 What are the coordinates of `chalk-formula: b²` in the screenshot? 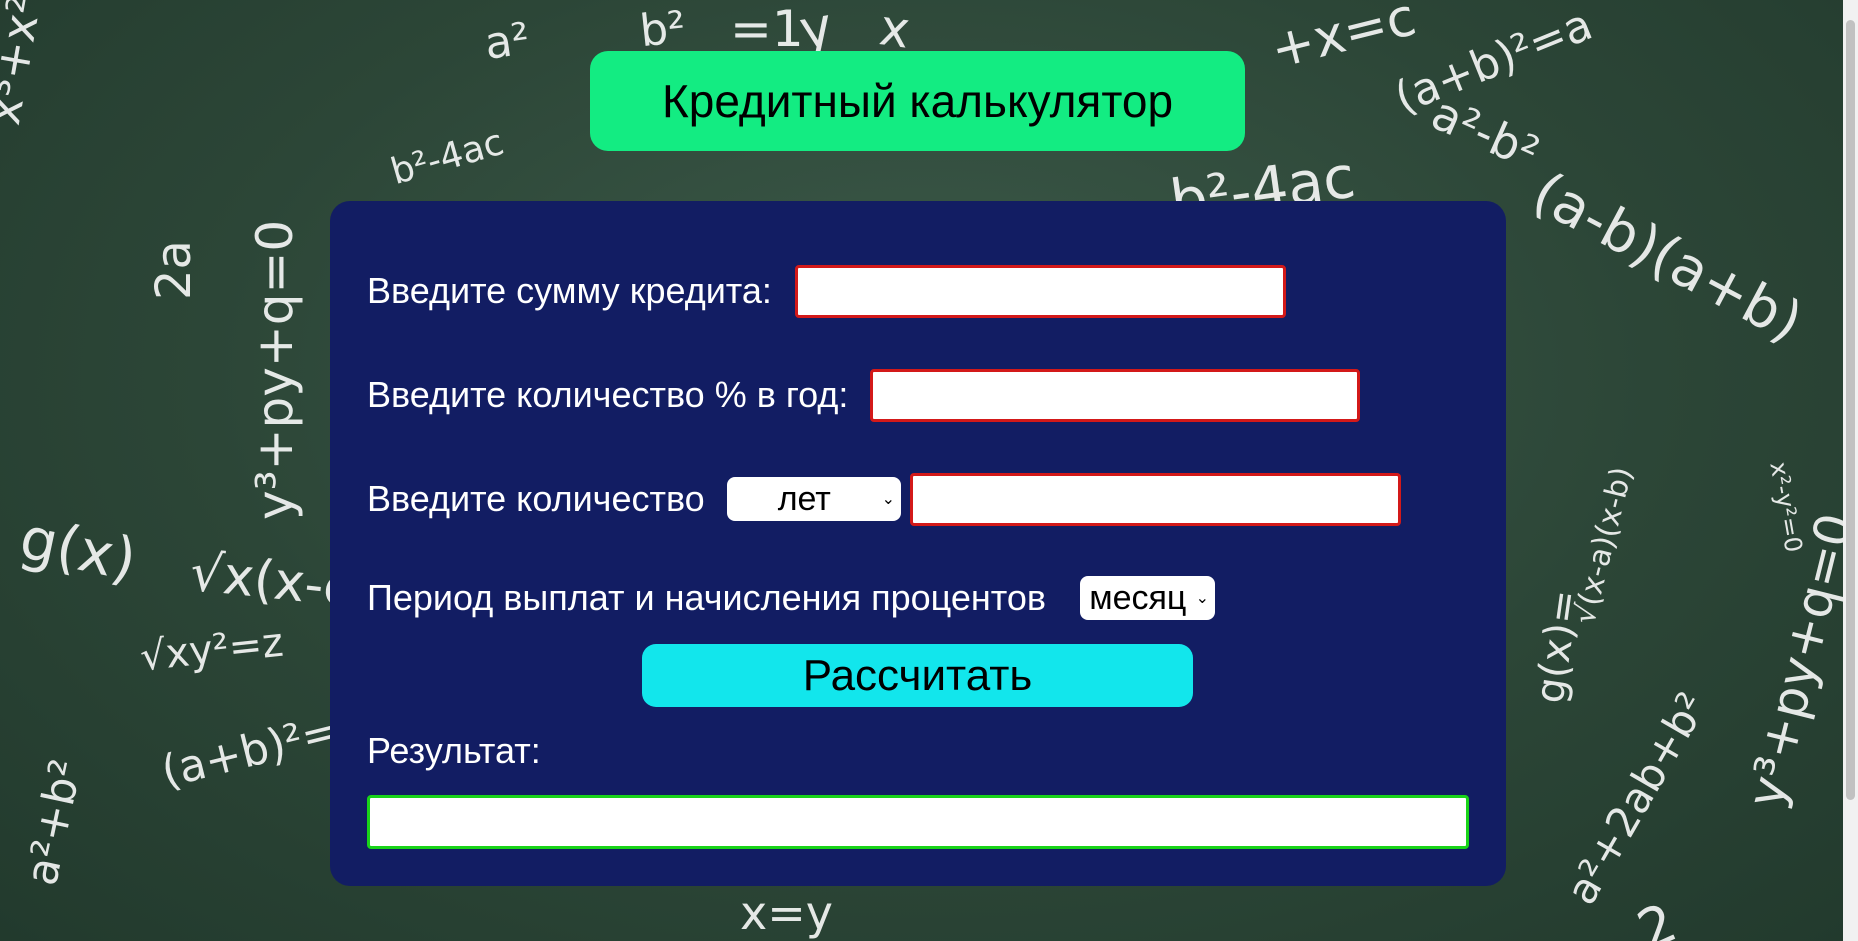 It's located at (663, 29).